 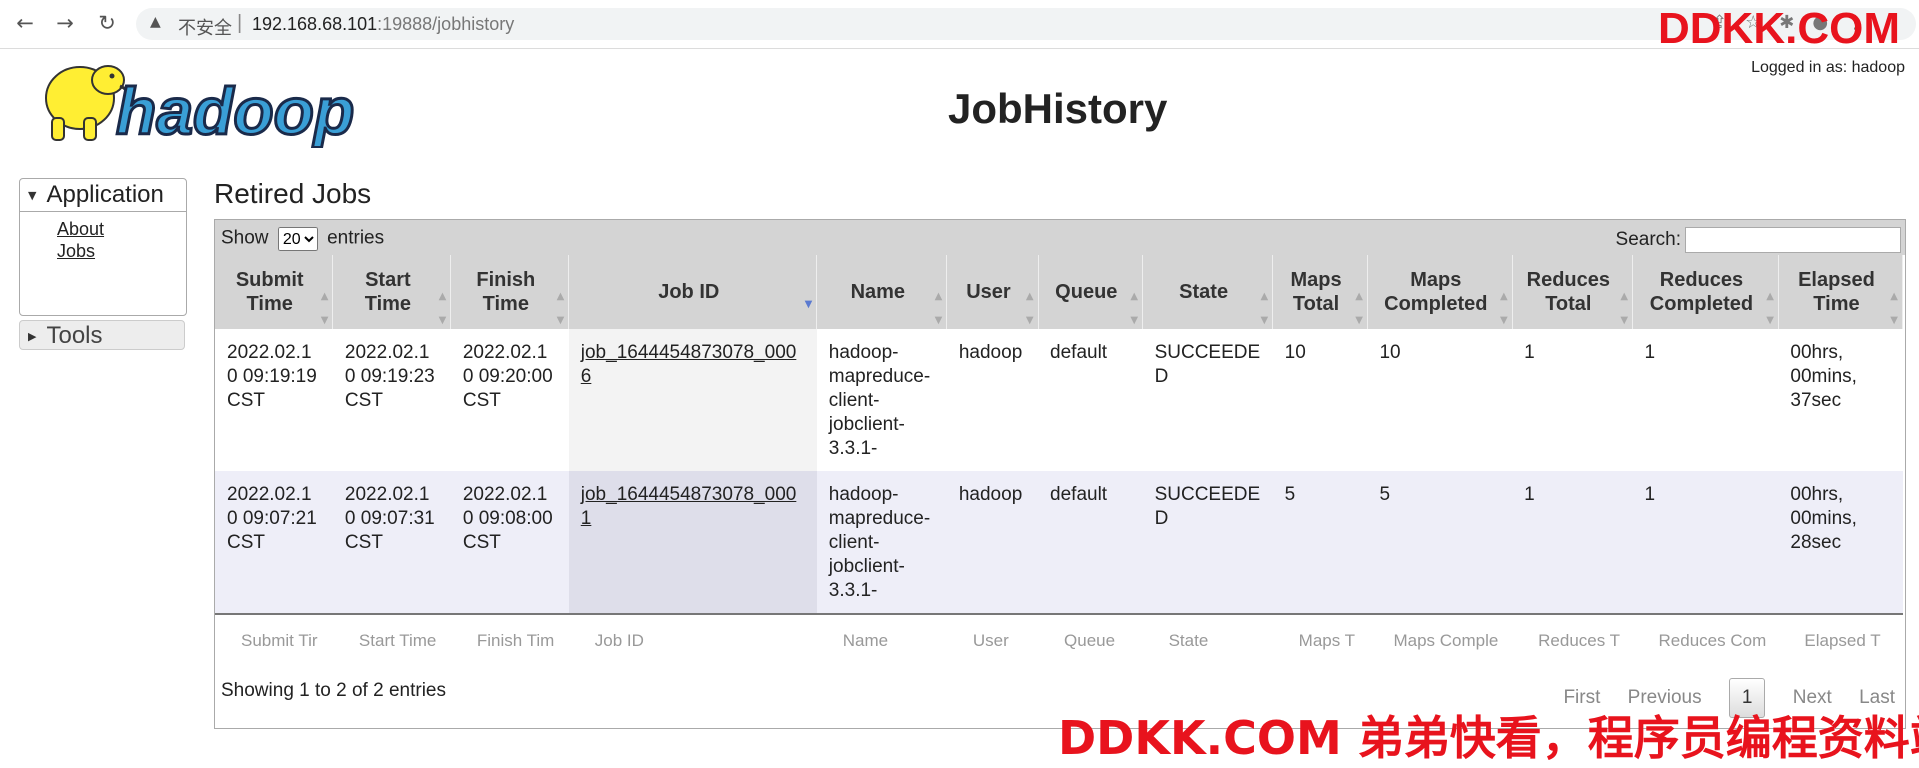 I want to click on search-label: Search:, so click(x=1648, y=240).